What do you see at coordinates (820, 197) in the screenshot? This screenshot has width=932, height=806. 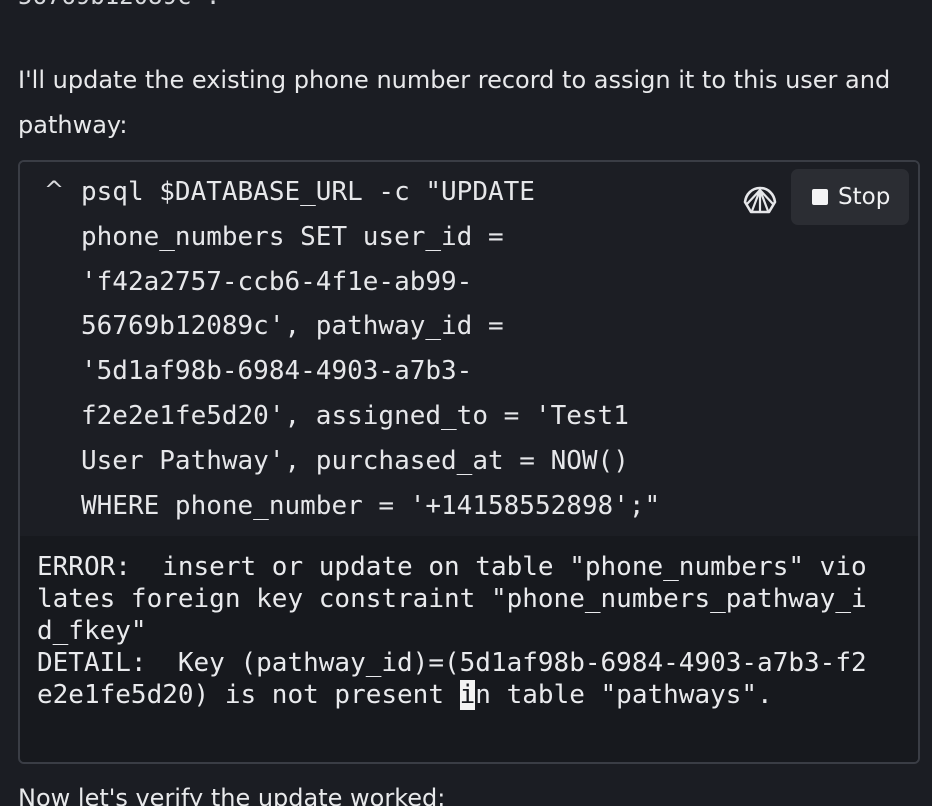 I see `stop-icon` at bounding box center [820, 197].